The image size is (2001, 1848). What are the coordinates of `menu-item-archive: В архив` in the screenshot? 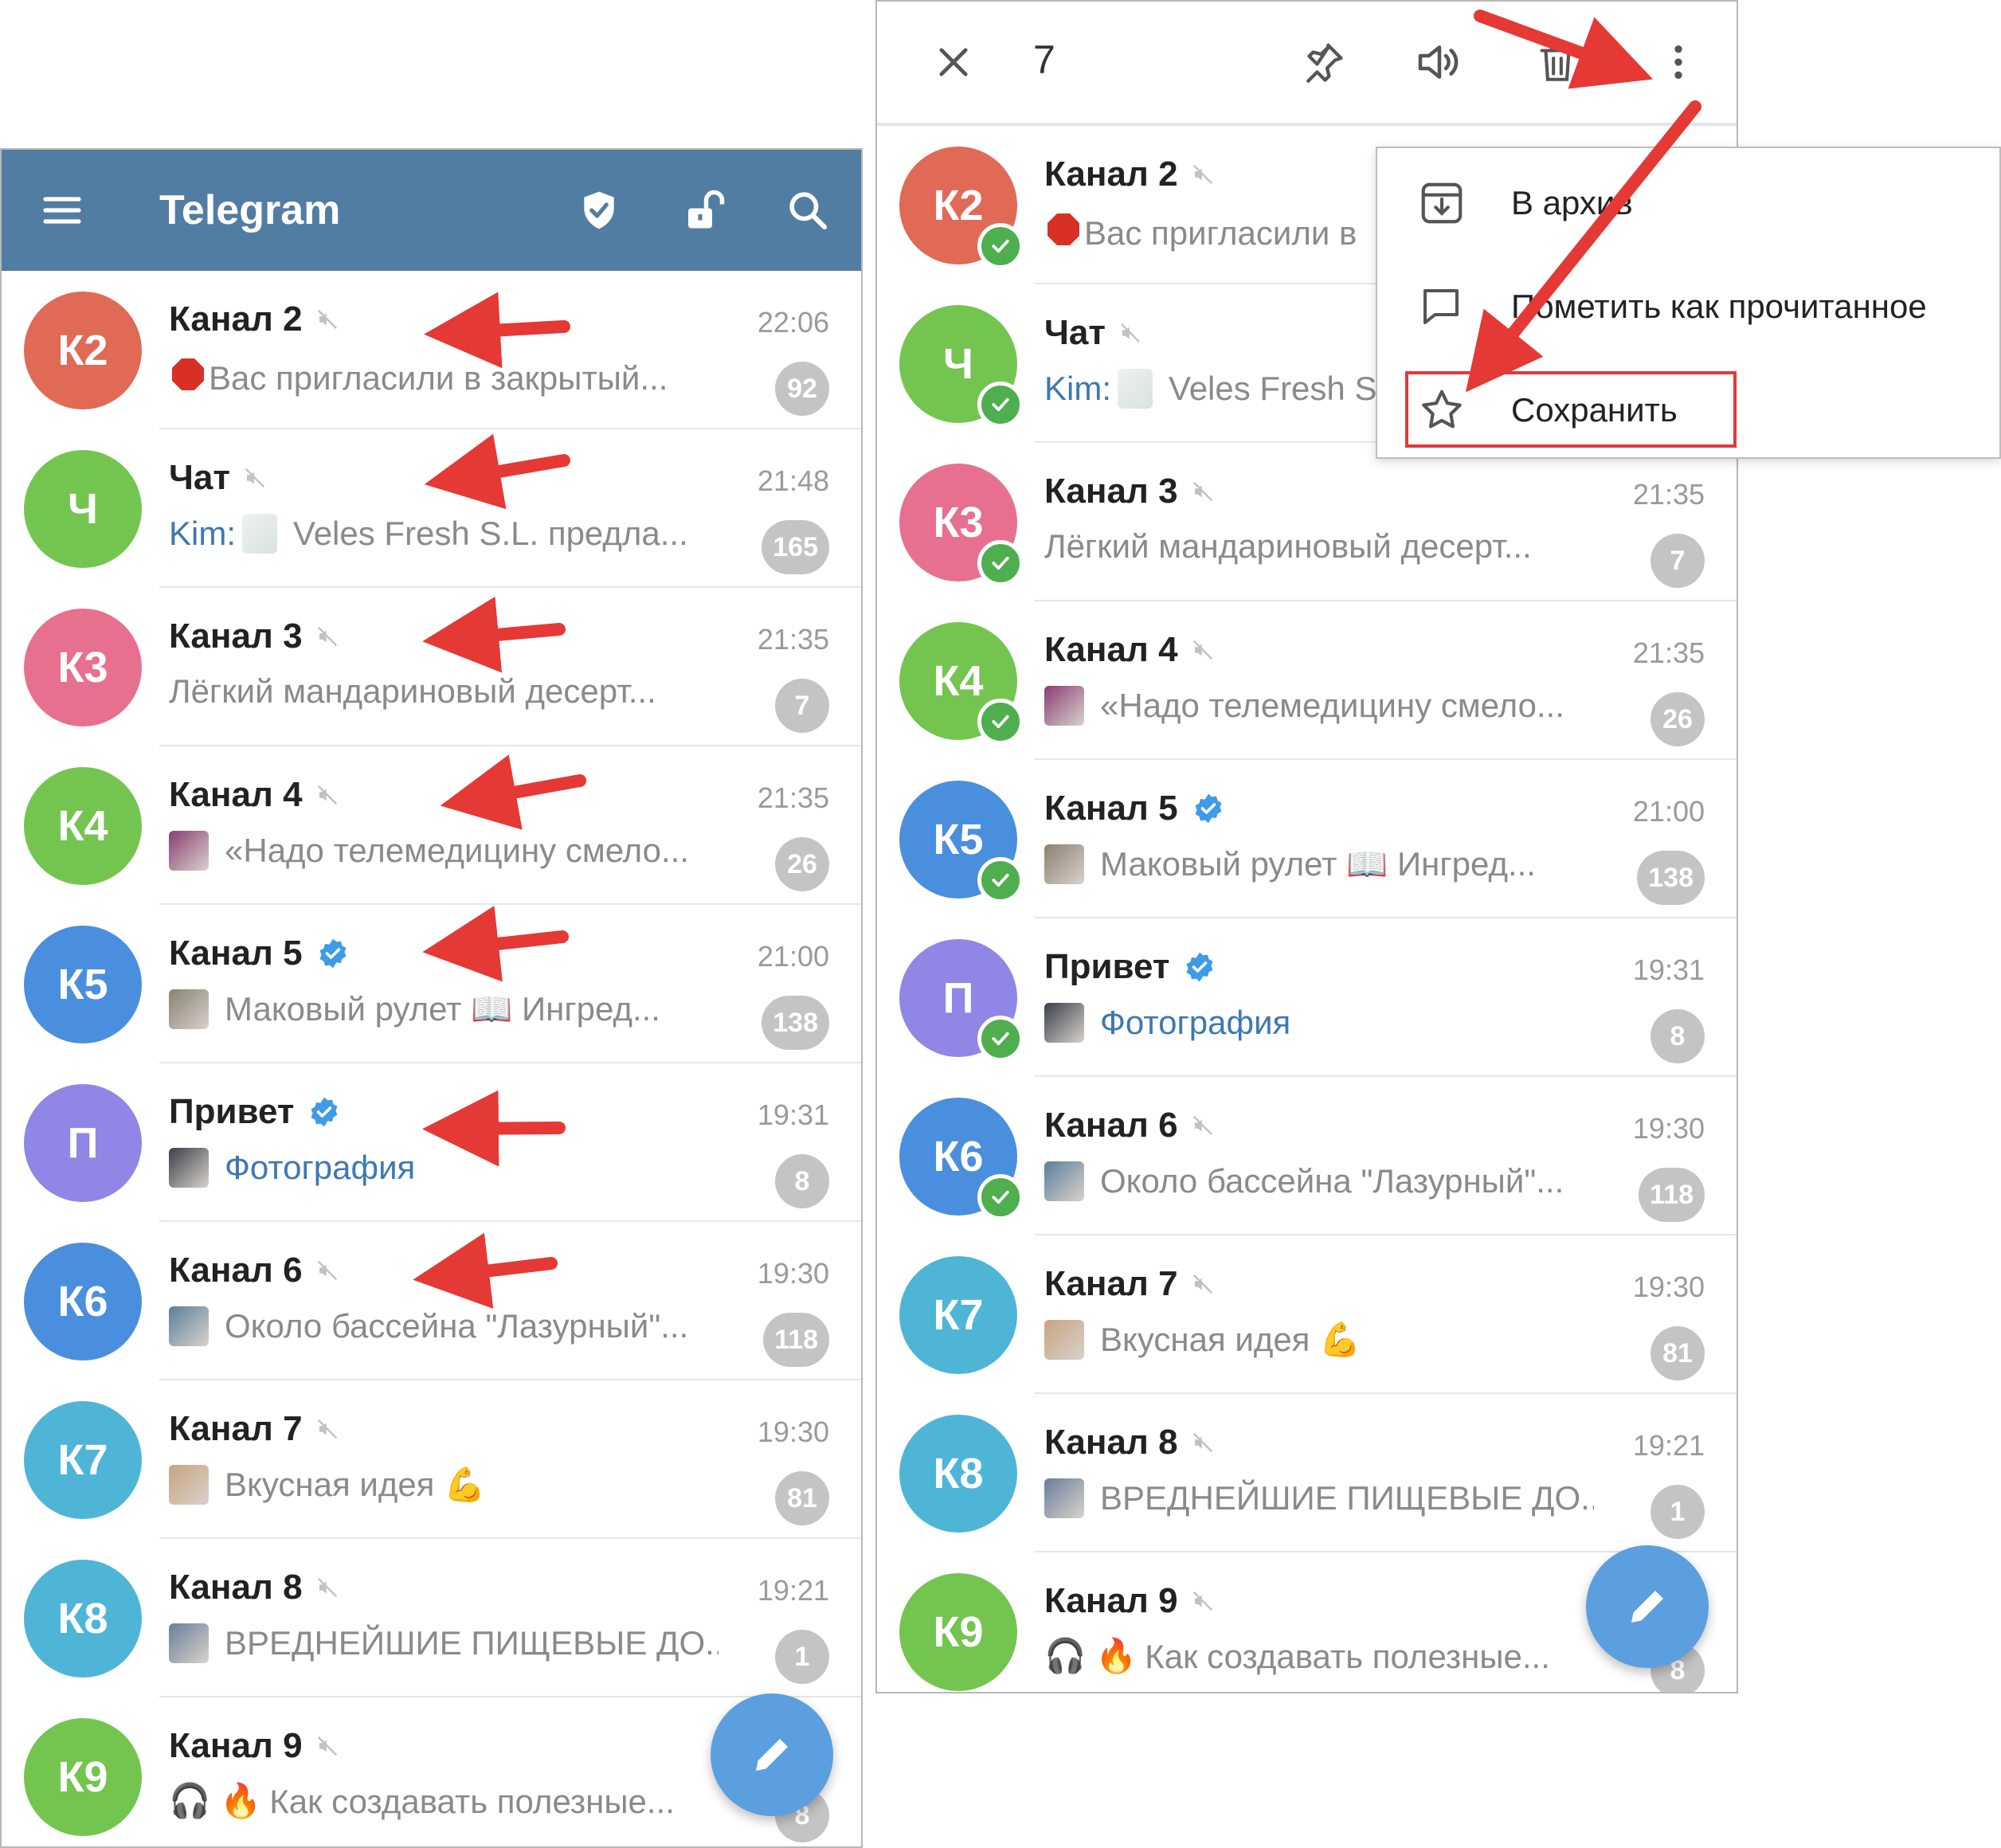 It's located at (1688, 203).